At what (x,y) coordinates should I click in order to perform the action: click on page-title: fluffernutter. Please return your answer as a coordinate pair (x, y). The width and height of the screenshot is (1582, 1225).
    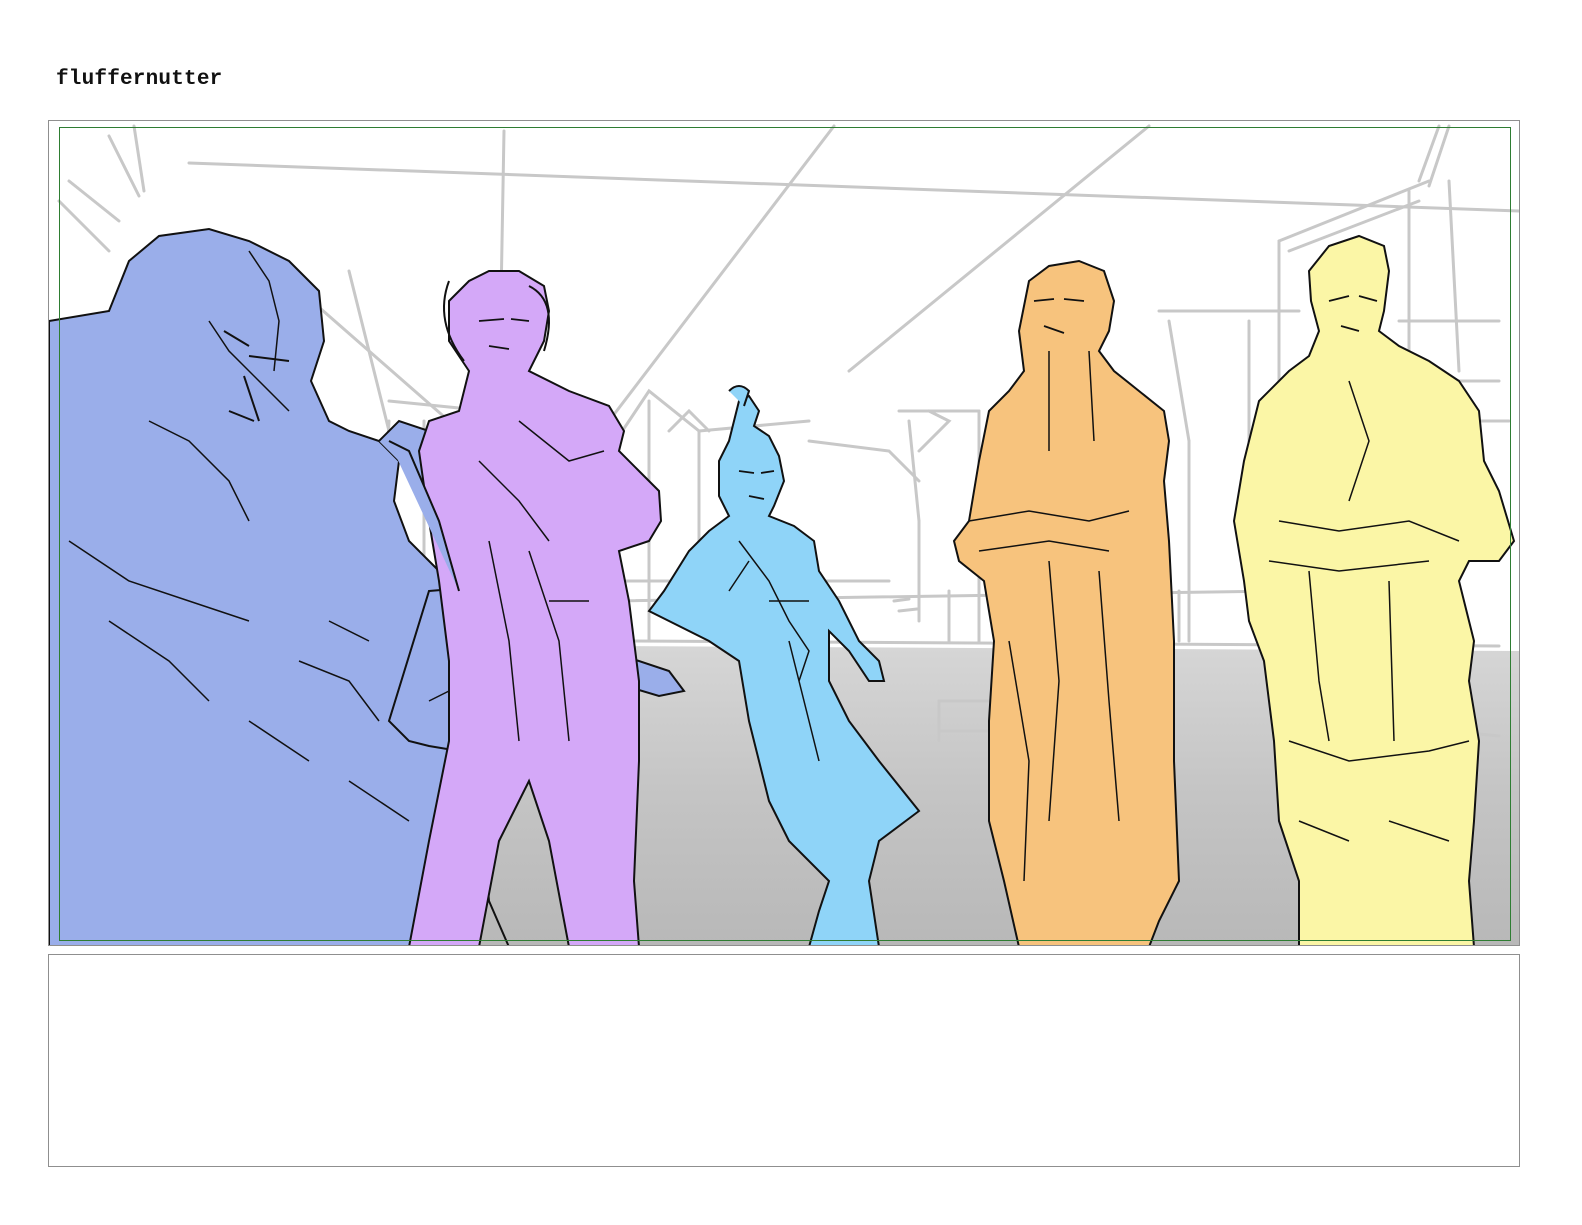
    Looking at the image, I should click on (139, 79).